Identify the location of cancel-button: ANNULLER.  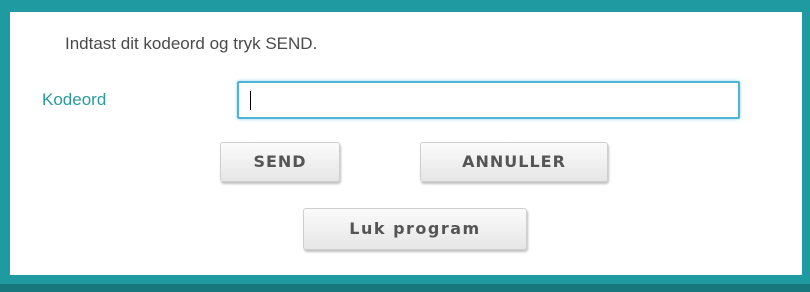
(514, 162).